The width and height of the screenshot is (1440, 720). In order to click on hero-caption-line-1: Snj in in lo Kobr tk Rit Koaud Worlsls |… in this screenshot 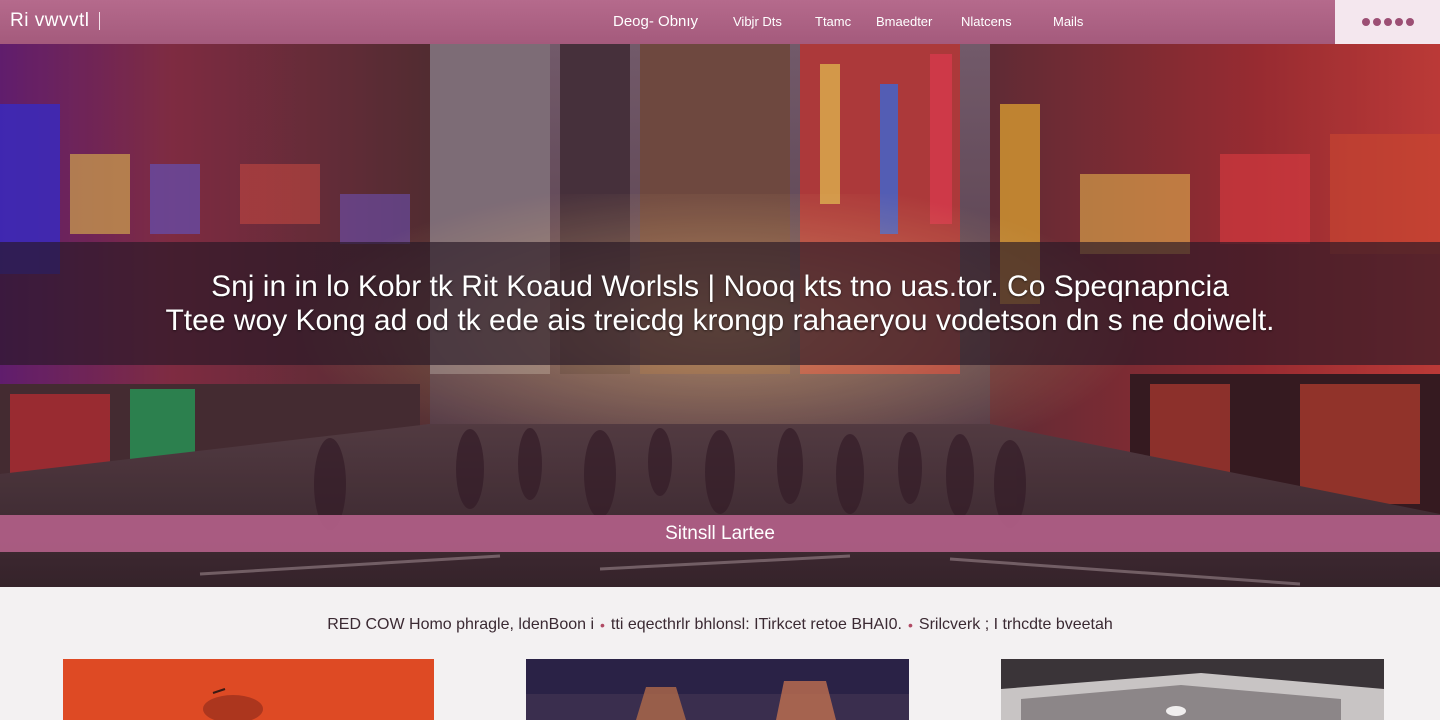, I will do `click(720, 286)`.